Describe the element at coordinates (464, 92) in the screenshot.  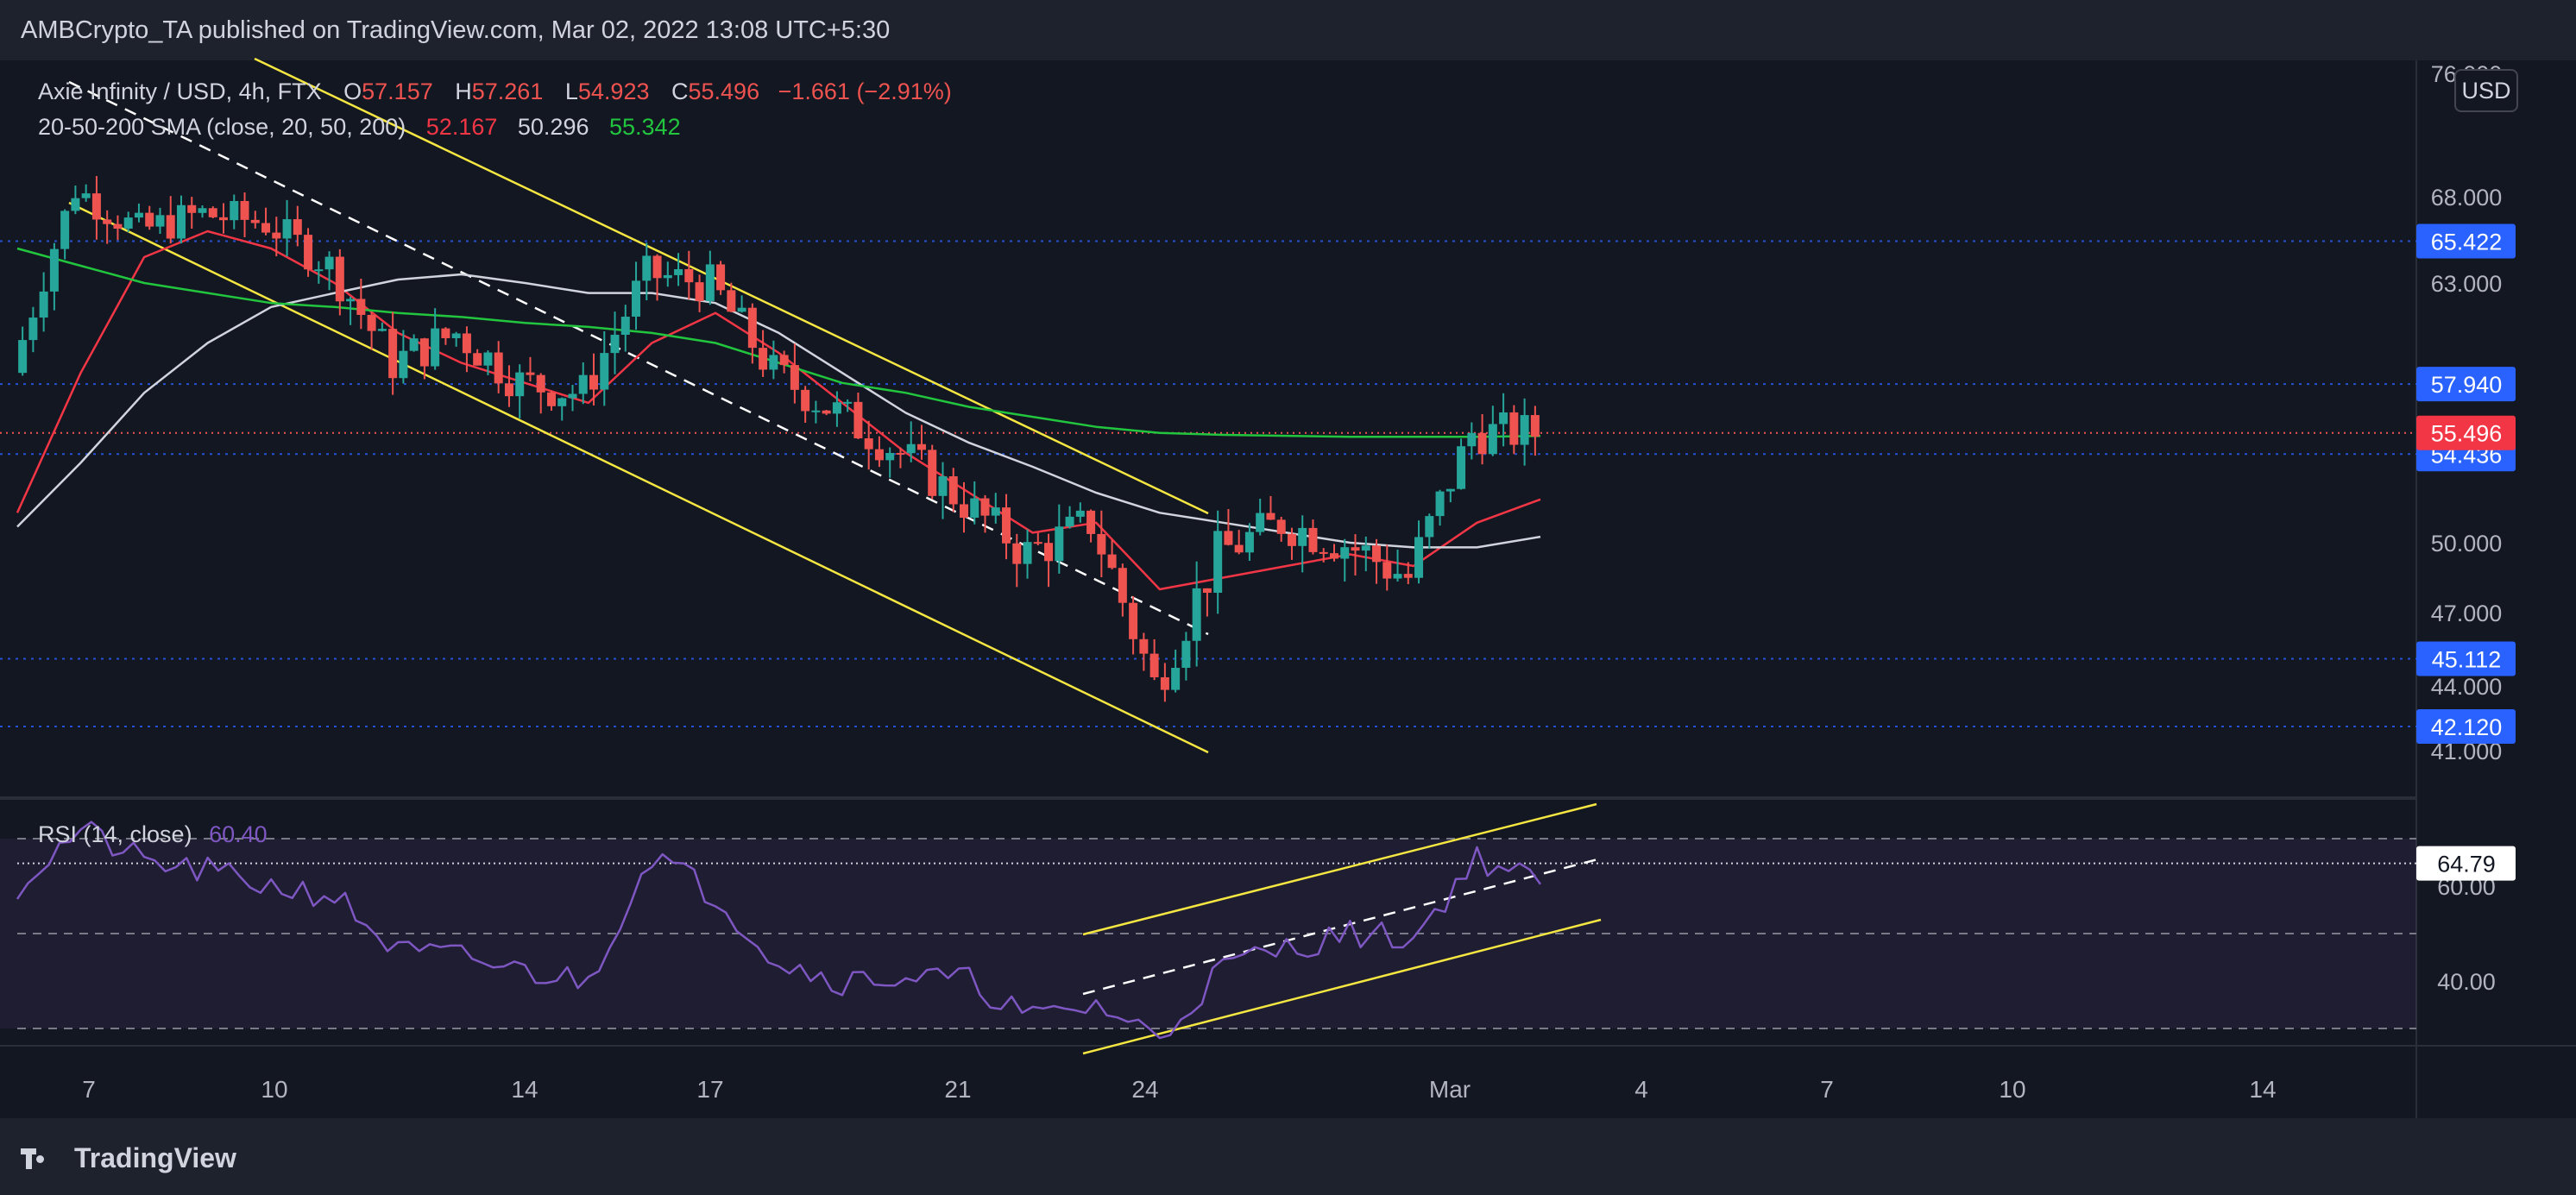
I see `legend-h-label: H` at that location.